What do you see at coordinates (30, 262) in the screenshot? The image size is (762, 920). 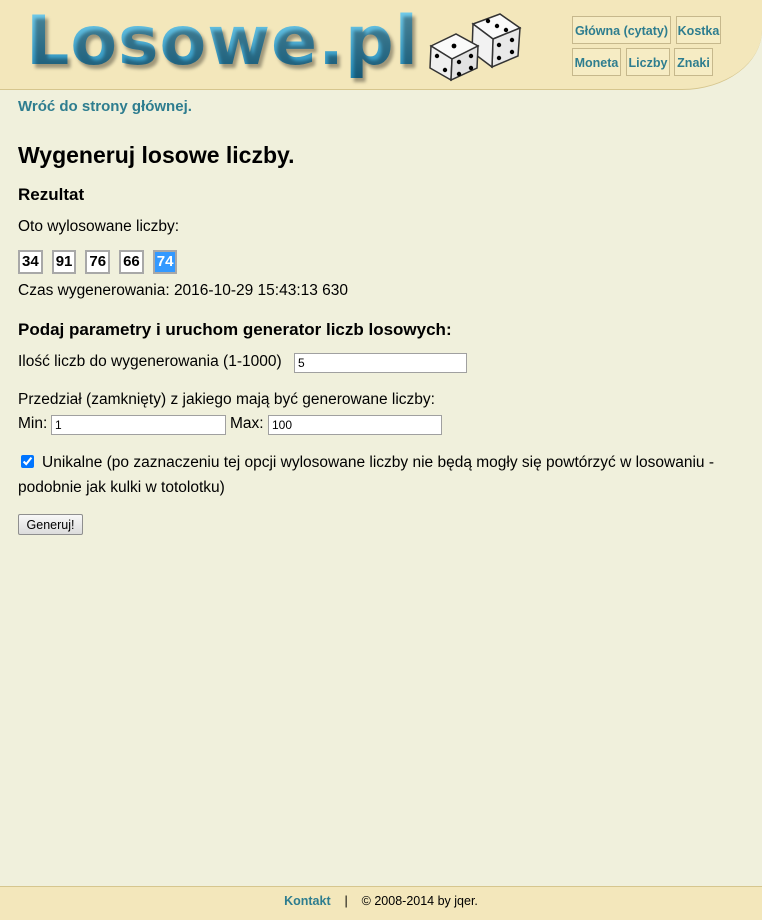 I see `number-item: 34` at bounding box center [30, 262].